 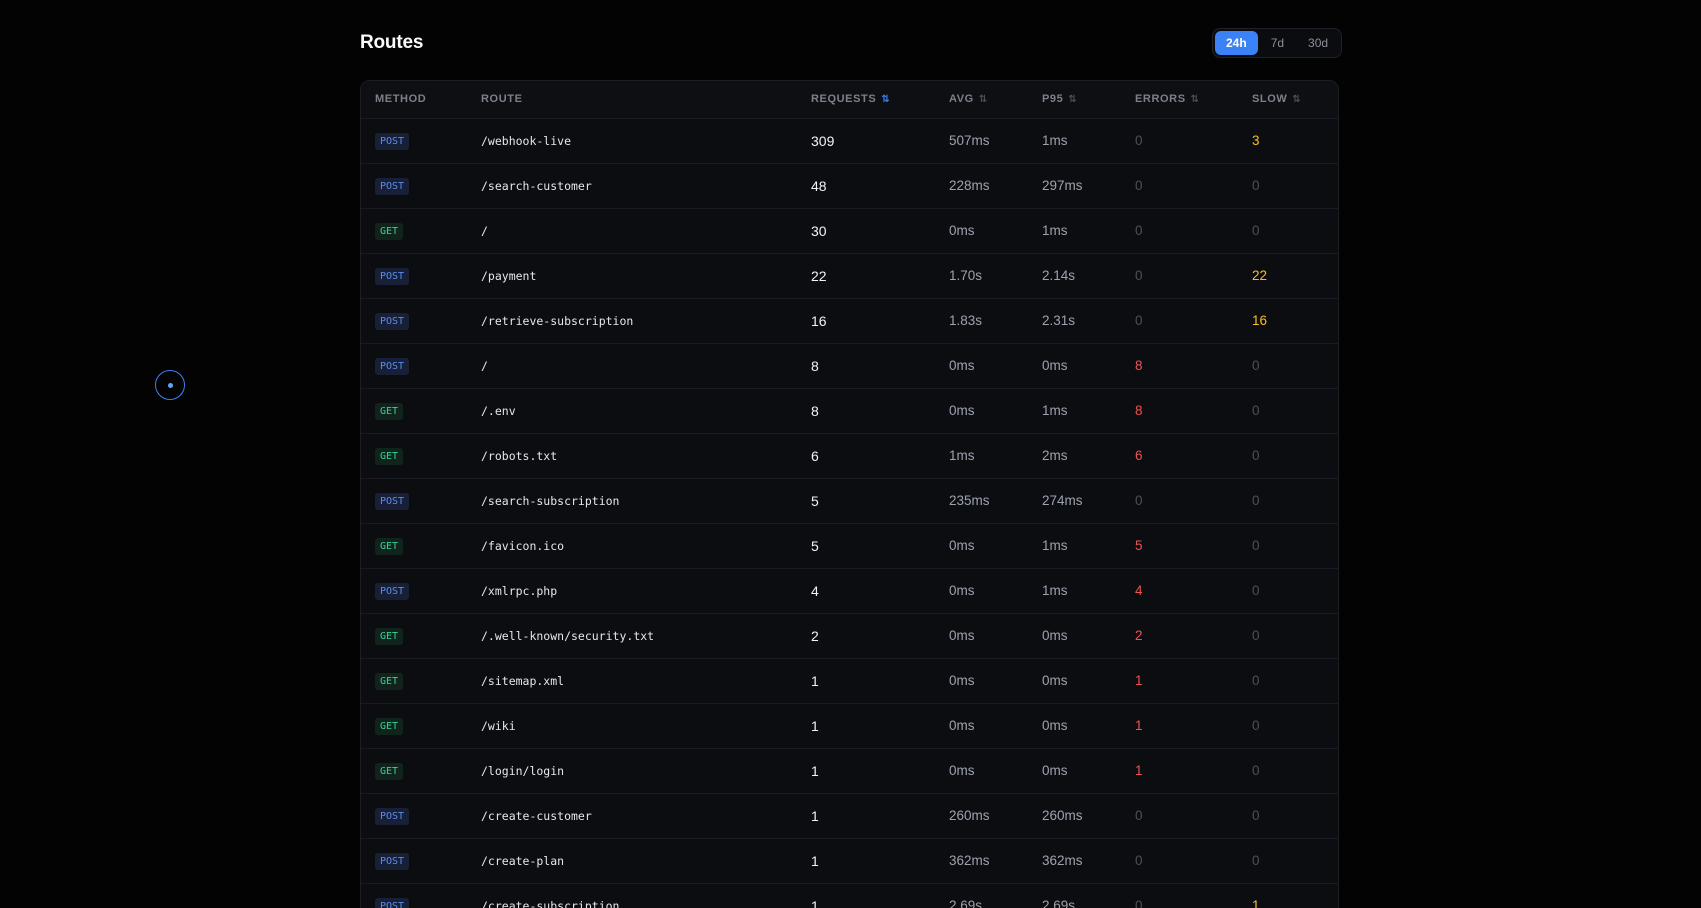 I want to click on table-row: GET /.env 8 0ms 1ms 8 0, so click(x=849, y=411).